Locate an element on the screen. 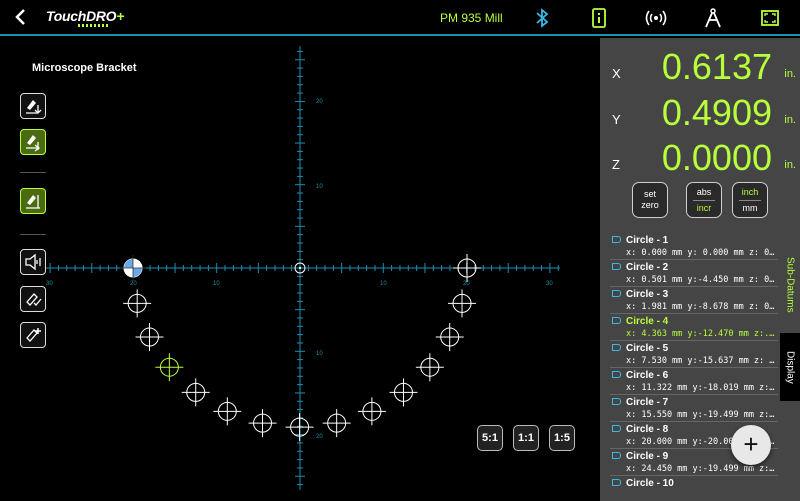 The image size is (800, 501). tool-move-down-button is located at coordinates (33, 106).